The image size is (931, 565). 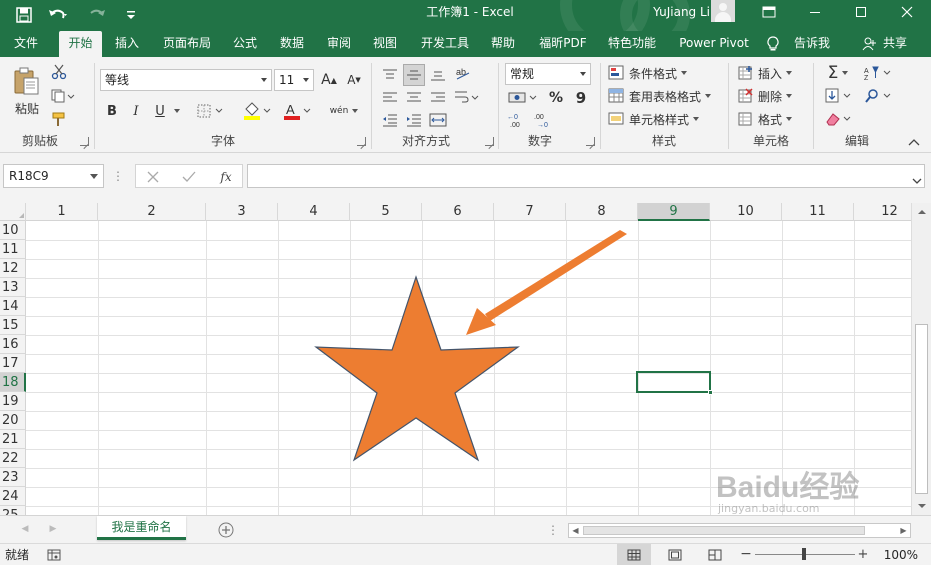 What do you see at coordinates (97, 15) in the screenshot?
I see `redo-icon` at bounding box center [97, 15].